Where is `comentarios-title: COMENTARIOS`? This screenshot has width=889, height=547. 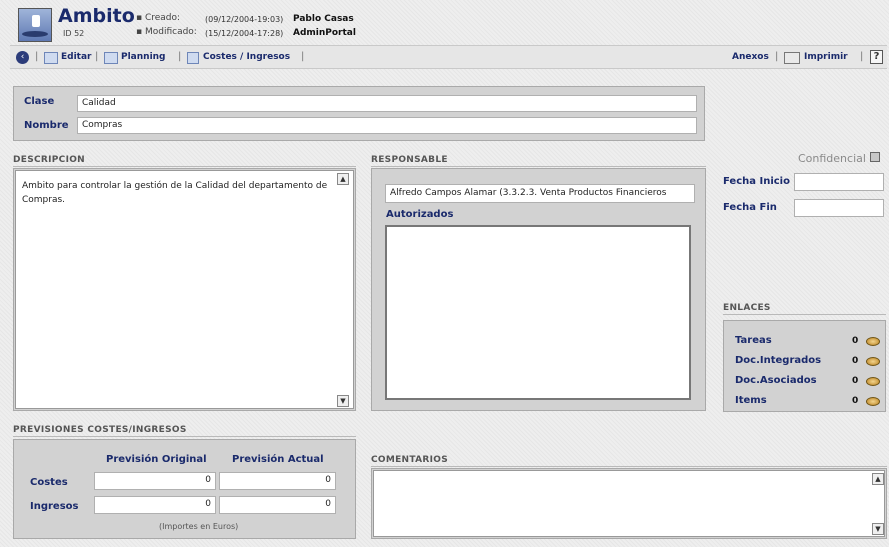
comentarios-title: COMENTARIOS is located at coordinates (410, 460).